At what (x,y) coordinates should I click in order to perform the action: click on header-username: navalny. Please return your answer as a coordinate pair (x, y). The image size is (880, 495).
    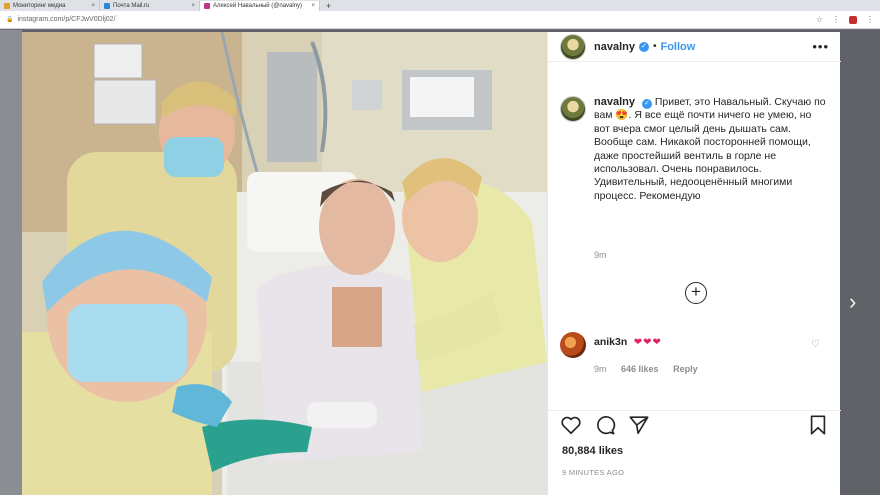
    Looking at the image, I should click on (614, 47).